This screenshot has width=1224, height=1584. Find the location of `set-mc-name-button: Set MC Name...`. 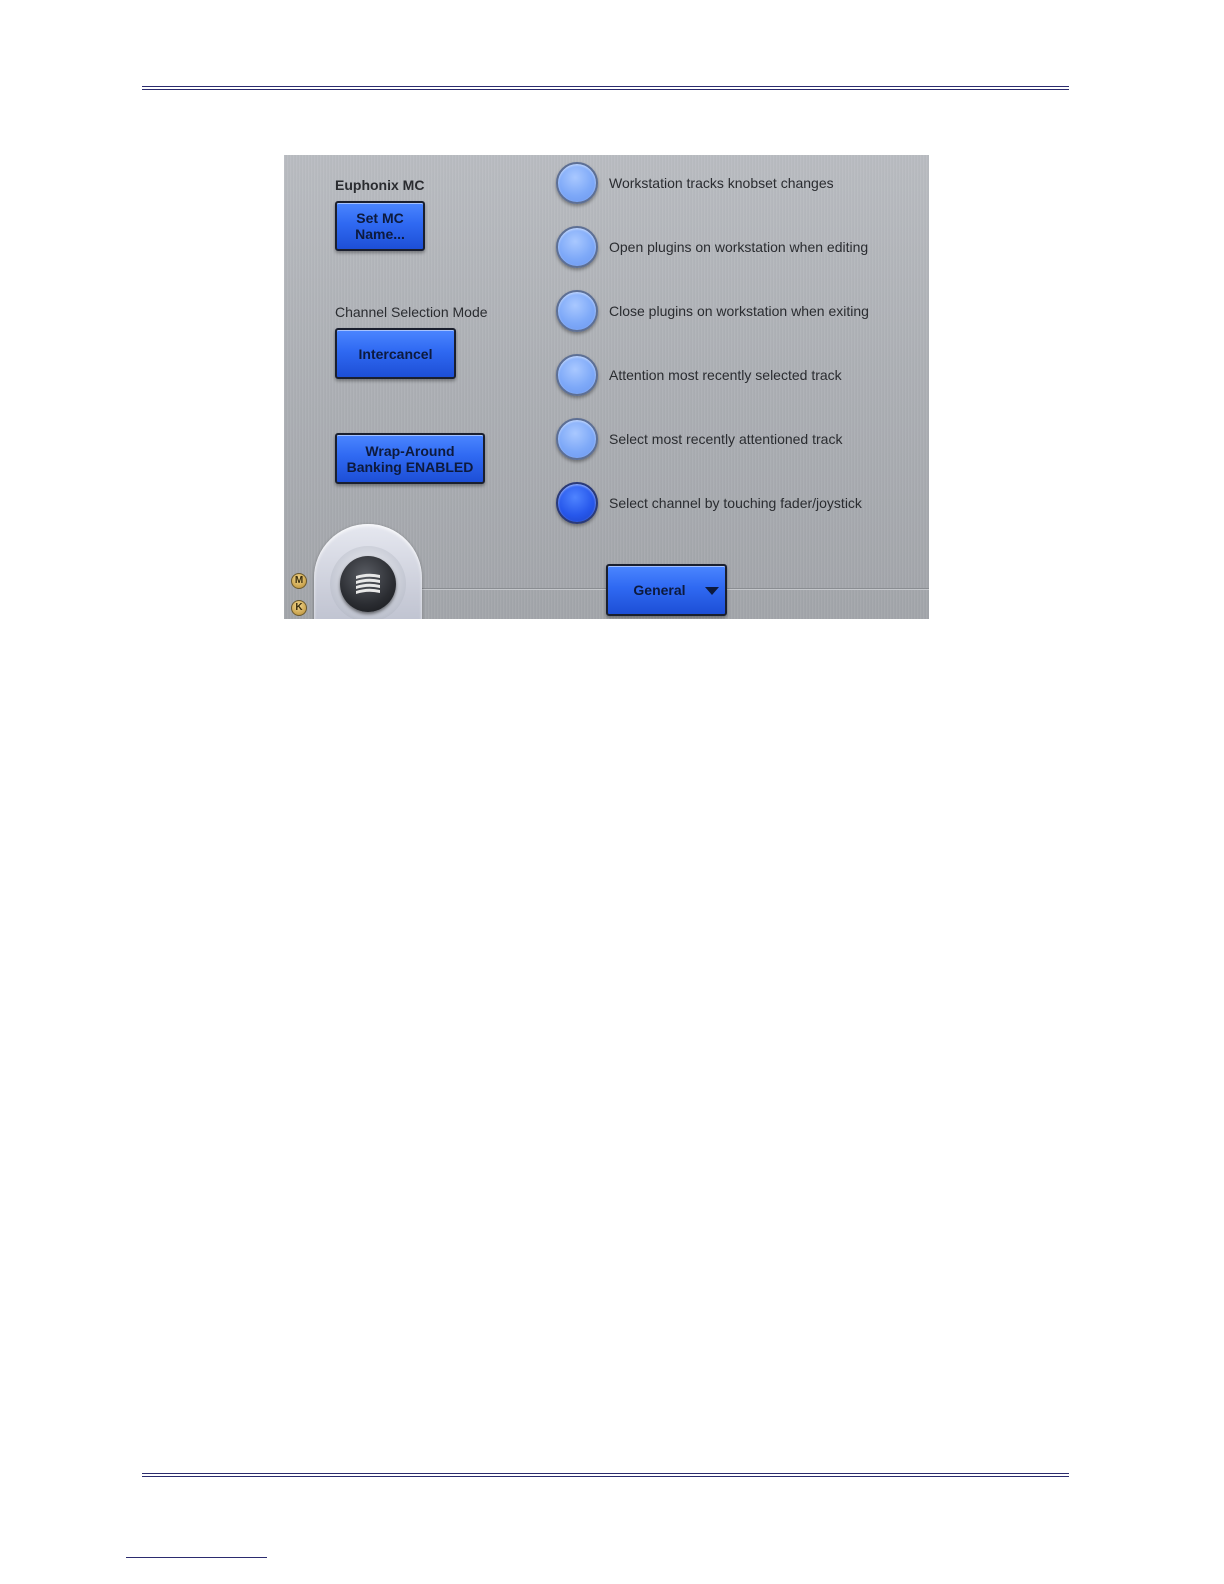

set-mc-name-button: Set MC Name... is located at coordinates (380, 226).